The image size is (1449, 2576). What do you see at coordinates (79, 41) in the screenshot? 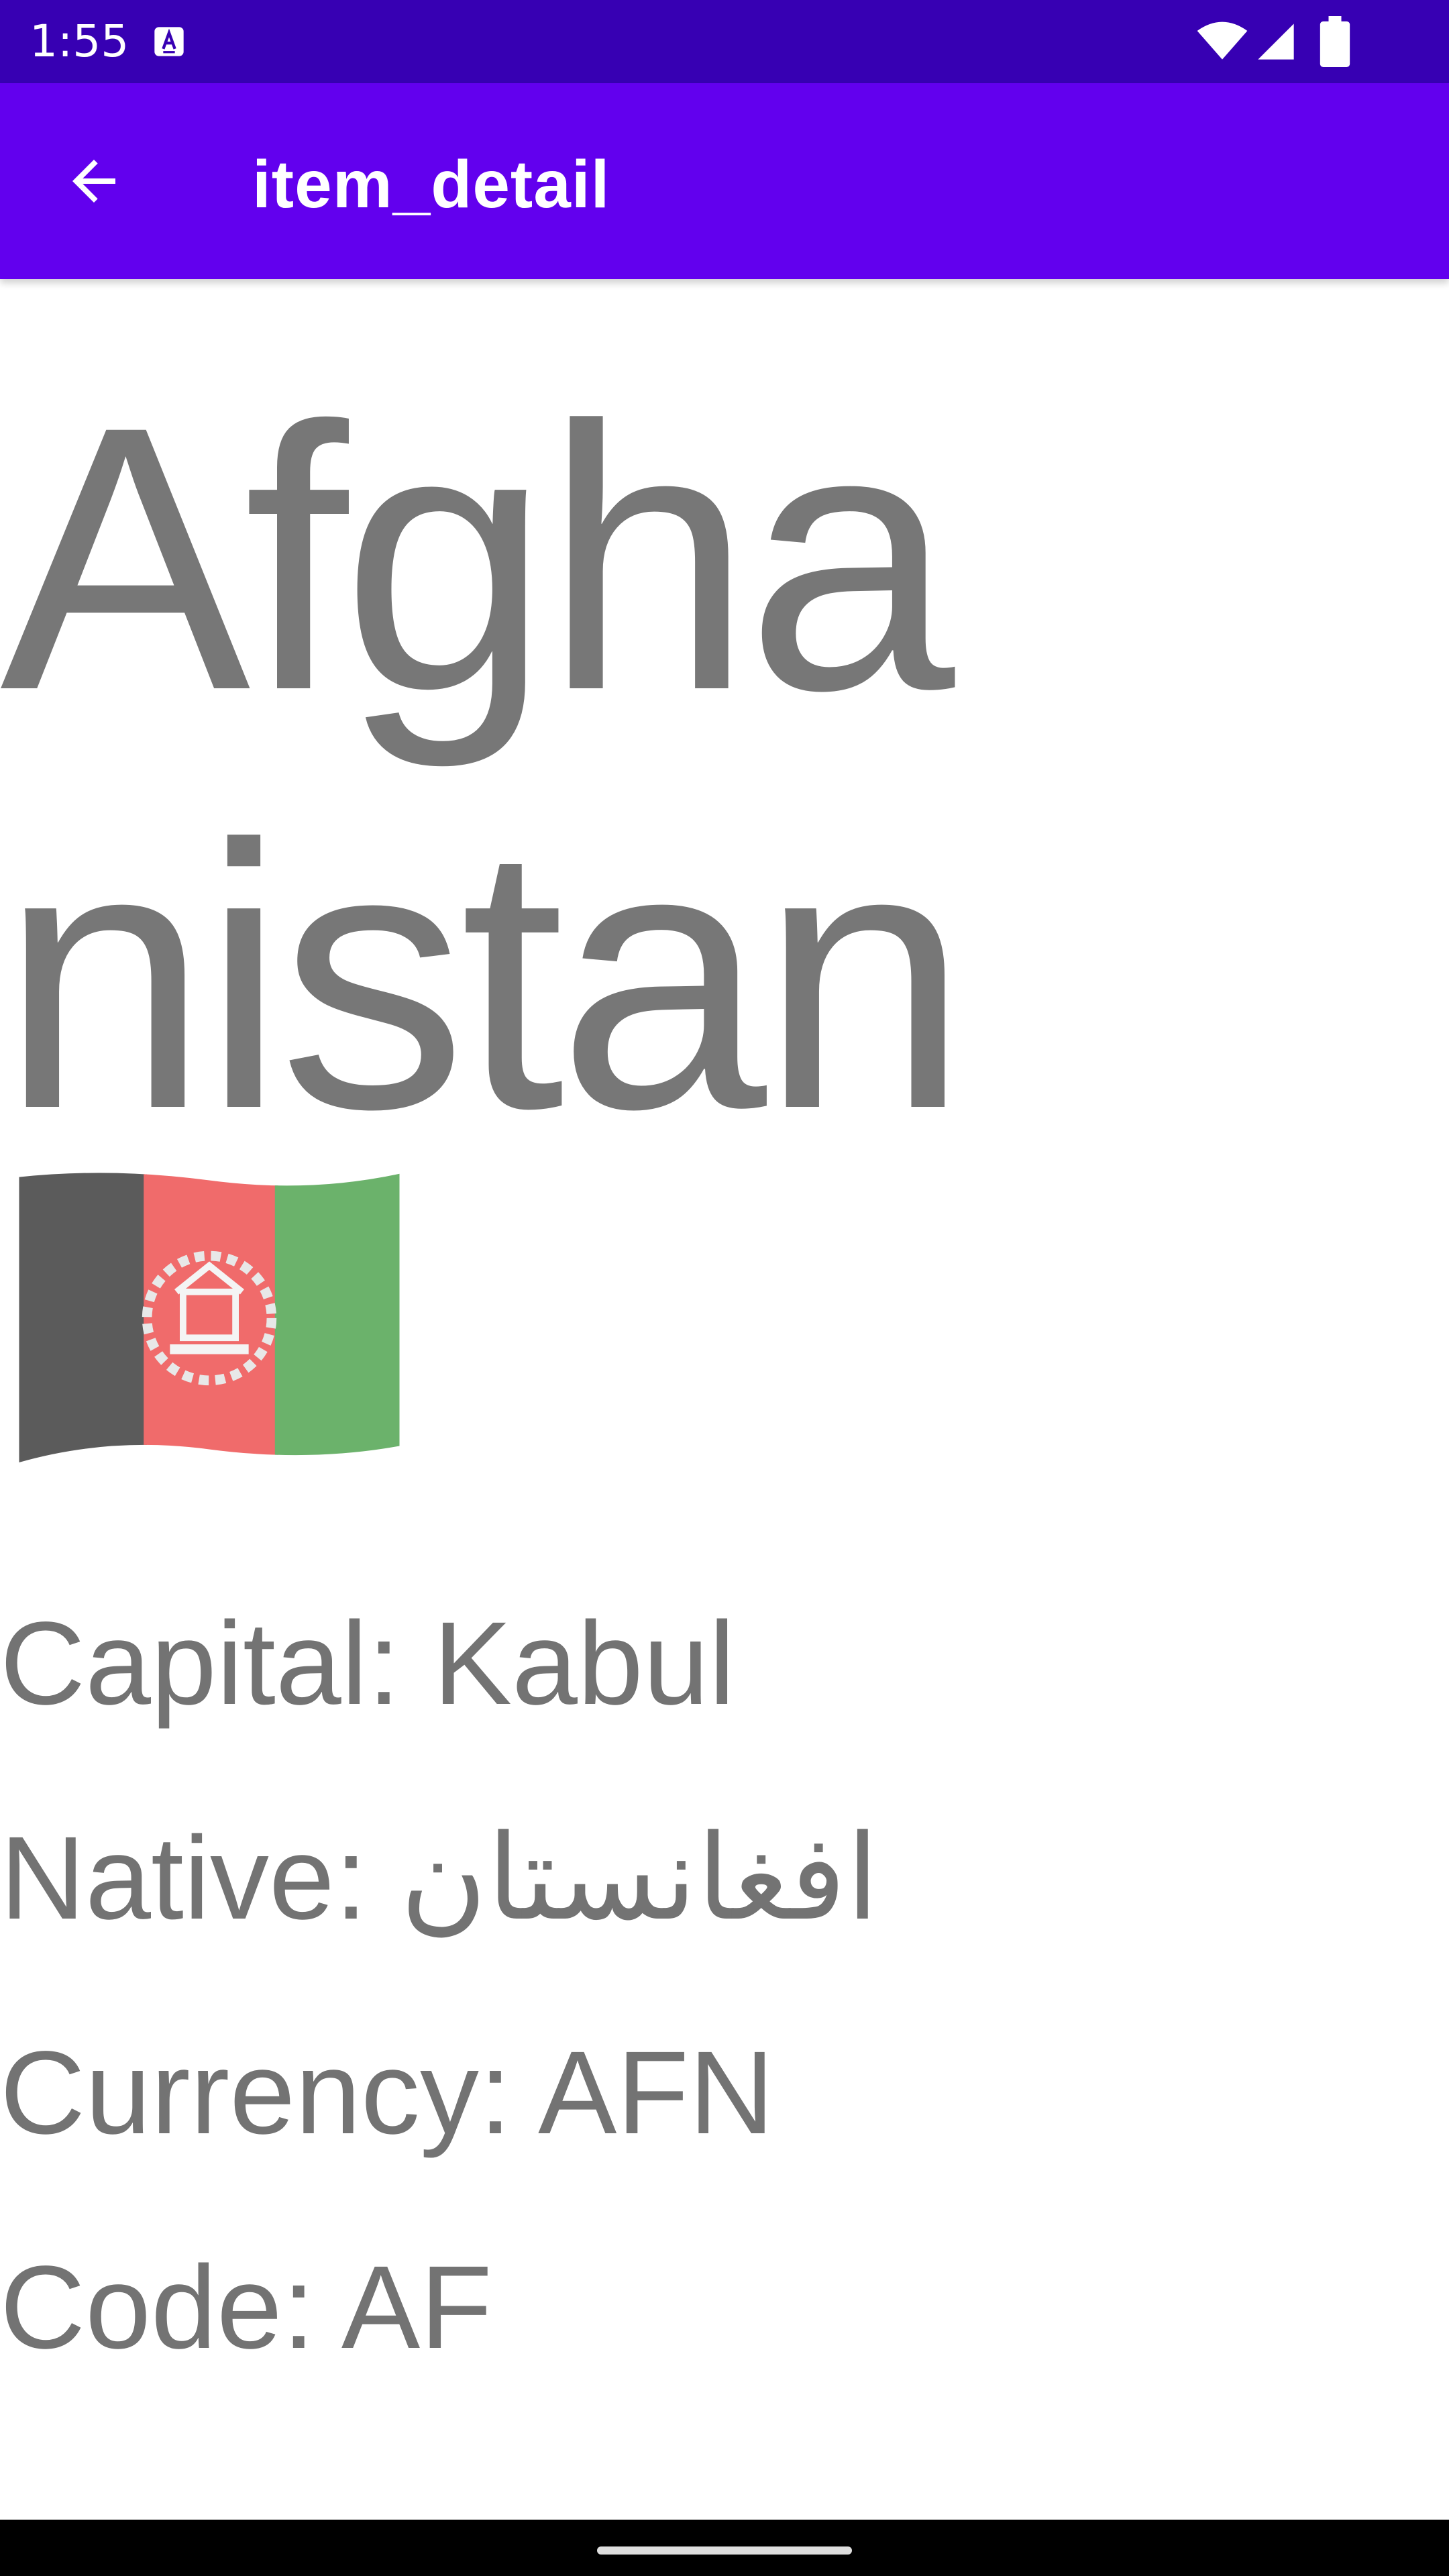
I see `status-time: 1:55` at bounding box center [79, 41].